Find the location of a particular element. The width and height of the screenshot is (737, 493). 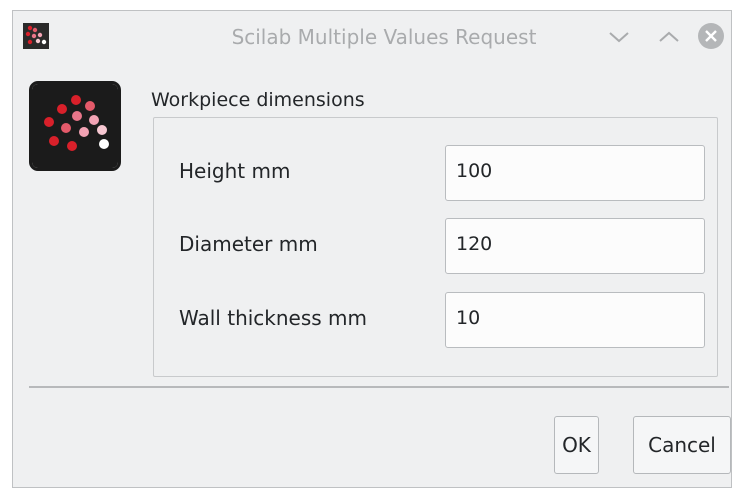

wall-thickness-row: Wall thickness mm 10 is located at coordinates (458, 320).